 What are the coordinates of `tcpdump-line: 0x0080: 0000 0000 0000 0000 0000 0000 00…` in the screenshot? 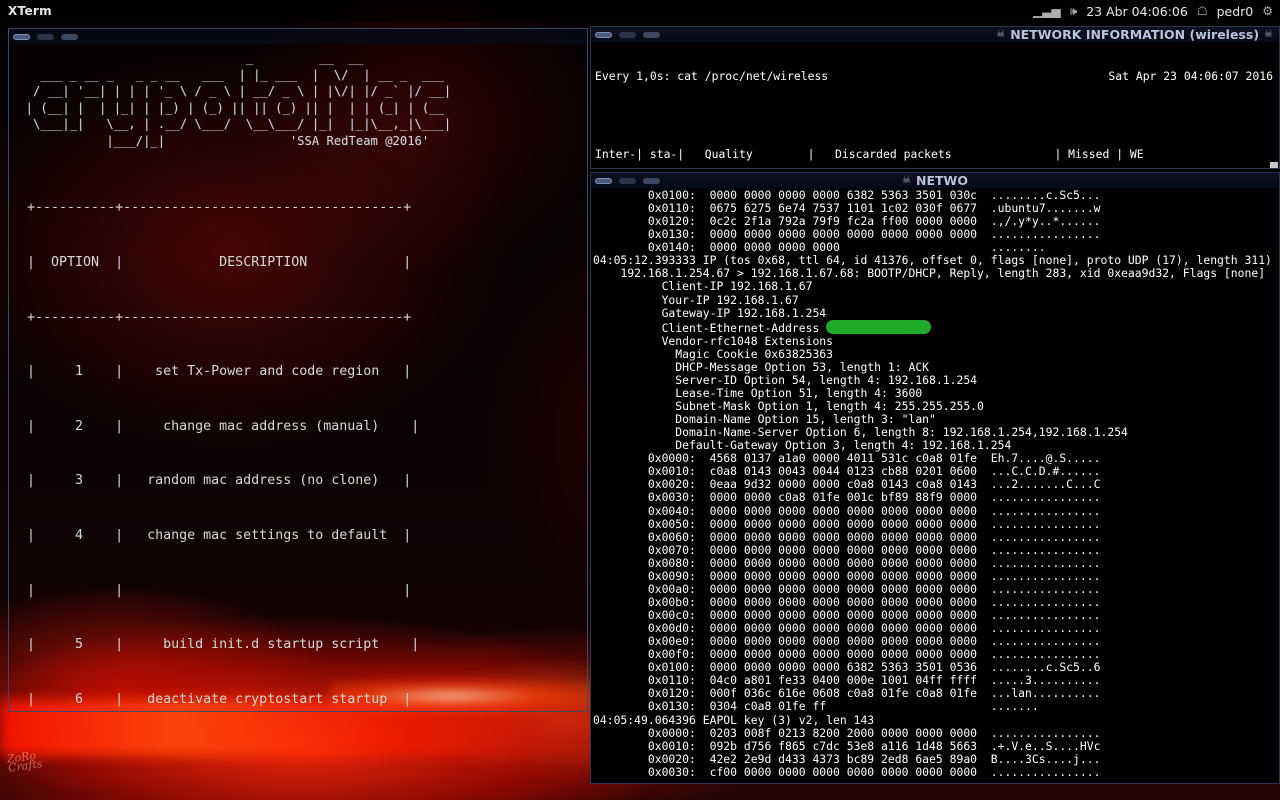 It's located at (847, 562).